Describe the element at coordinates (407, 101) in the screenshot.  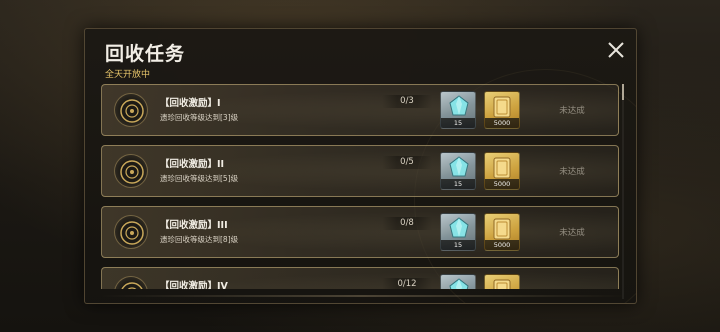
I see `task-progress: 0/3` at that location.